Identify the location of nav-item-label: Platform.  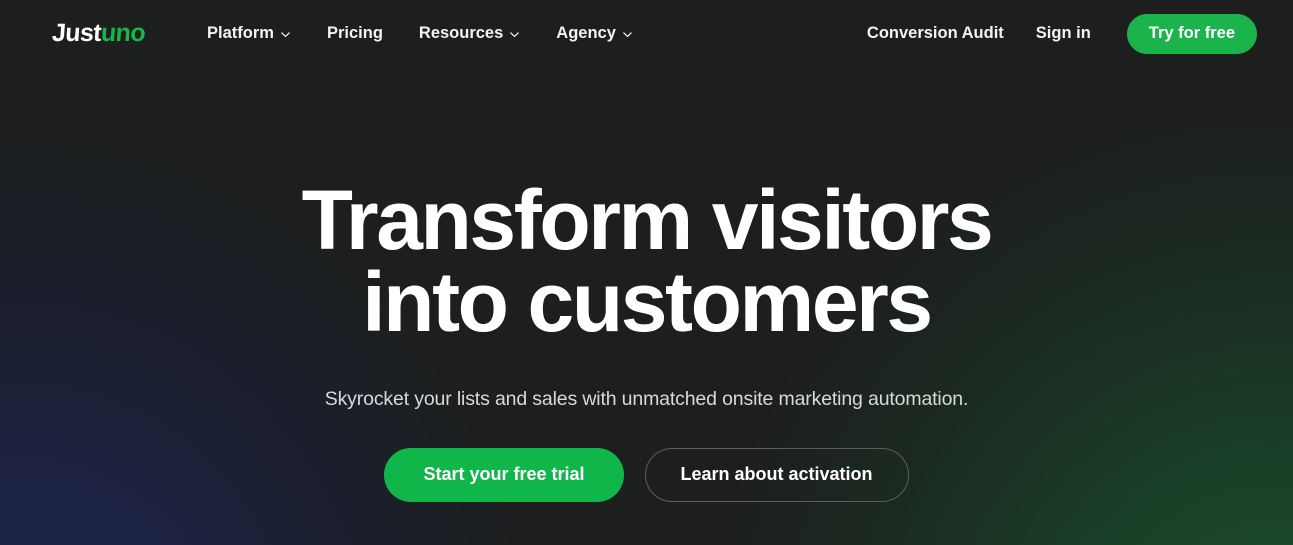
(240, 33).